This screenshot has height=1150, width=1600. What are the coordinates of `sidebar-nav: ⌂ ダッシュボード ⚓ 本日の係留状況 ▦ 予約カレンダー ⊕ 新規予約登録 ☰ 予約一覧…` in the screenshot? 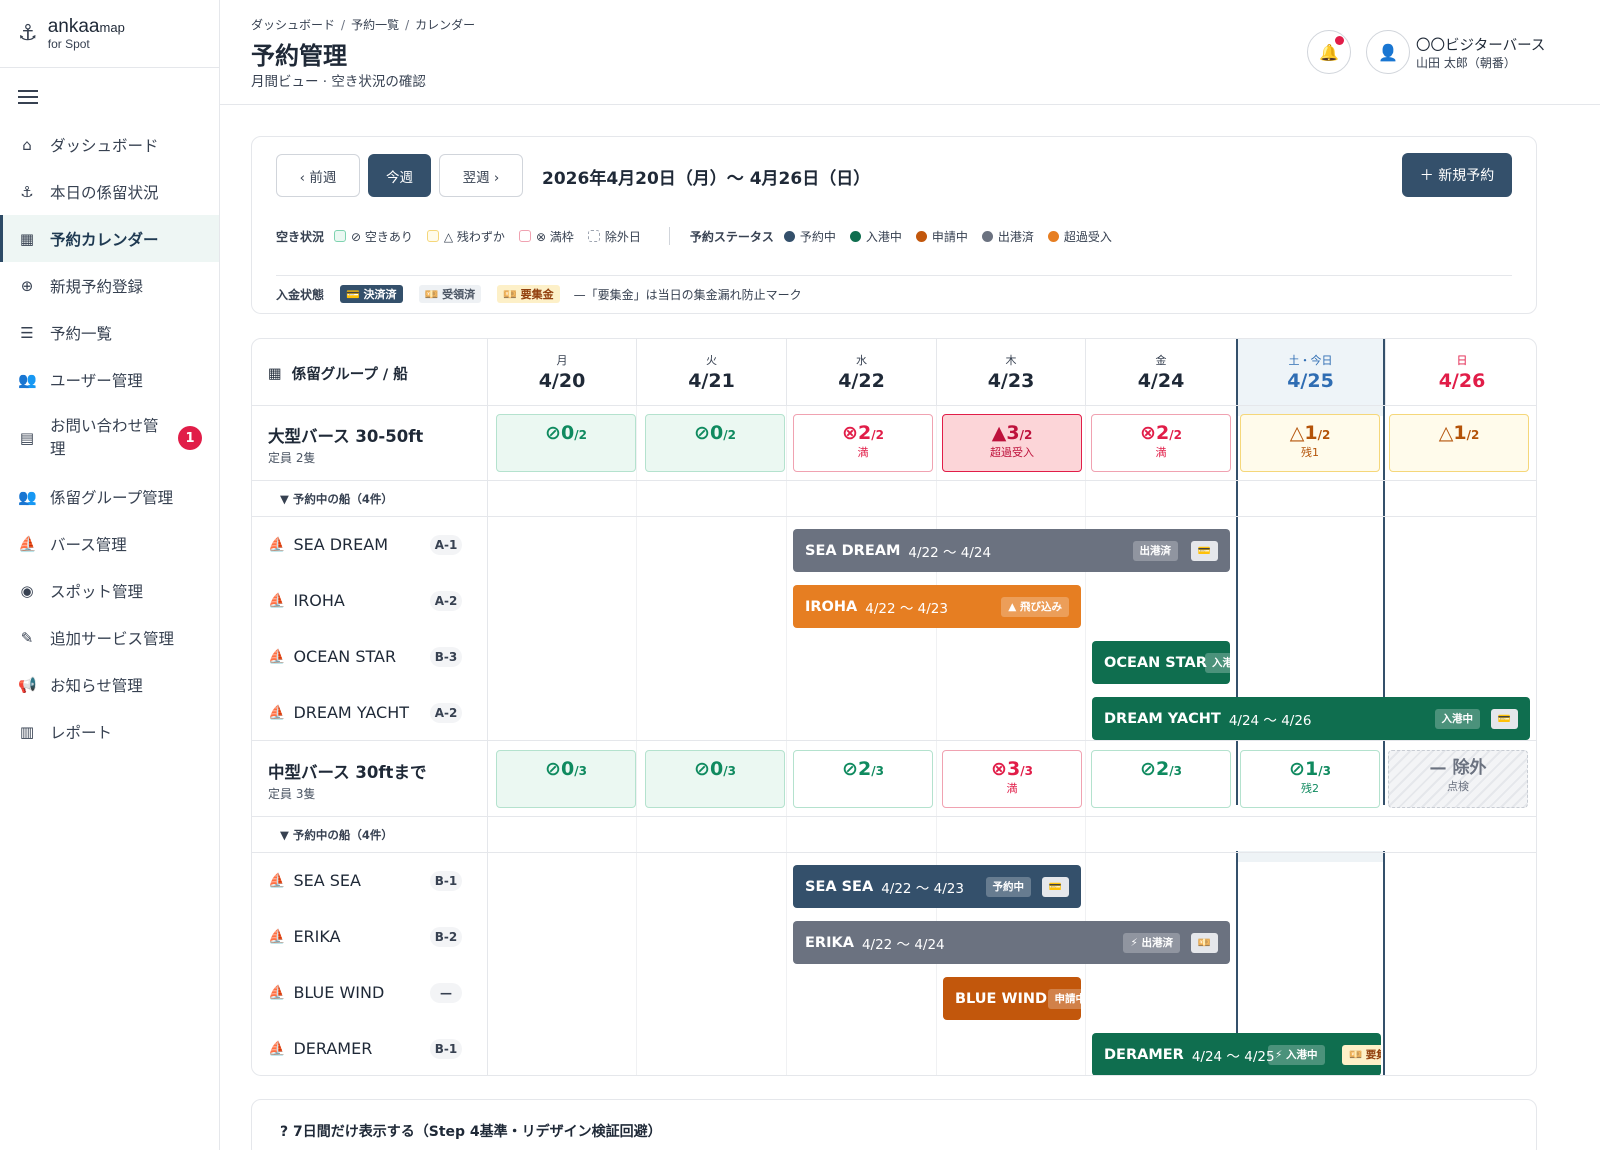 It's located at (109, 438).